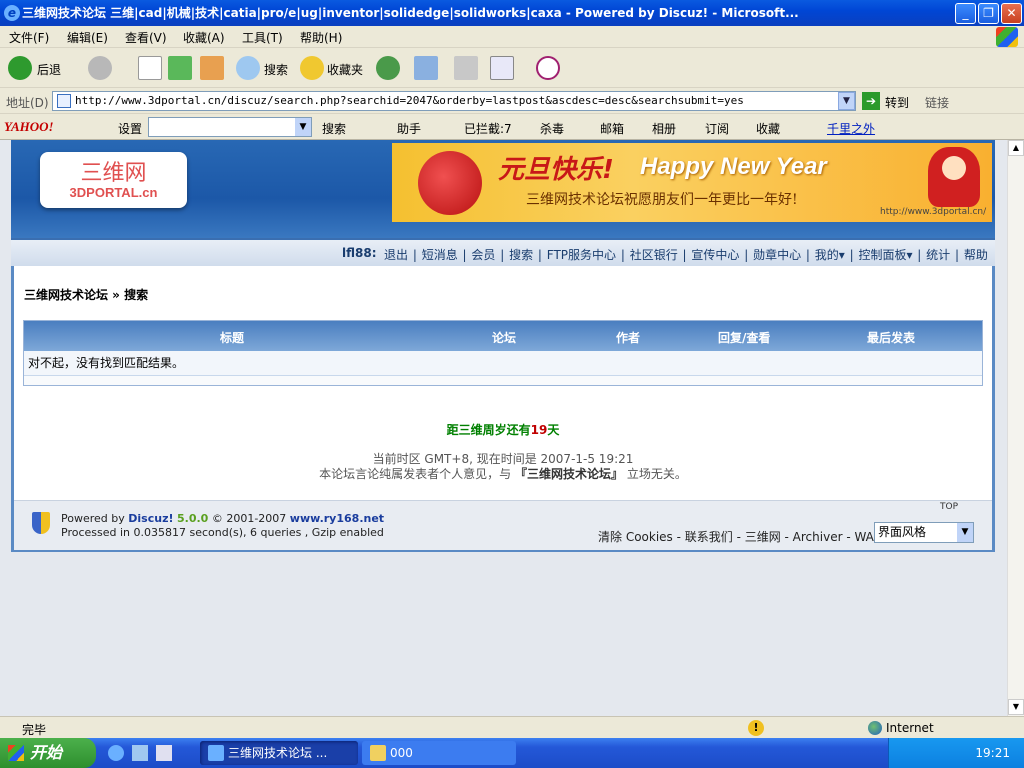 The width and height of the screenshot is (1024, 768). What do you see at coordinates (1016, 707) in the screenshot?
I see `scroll-down-icon: ▼` at bounding box center [1016, 707].